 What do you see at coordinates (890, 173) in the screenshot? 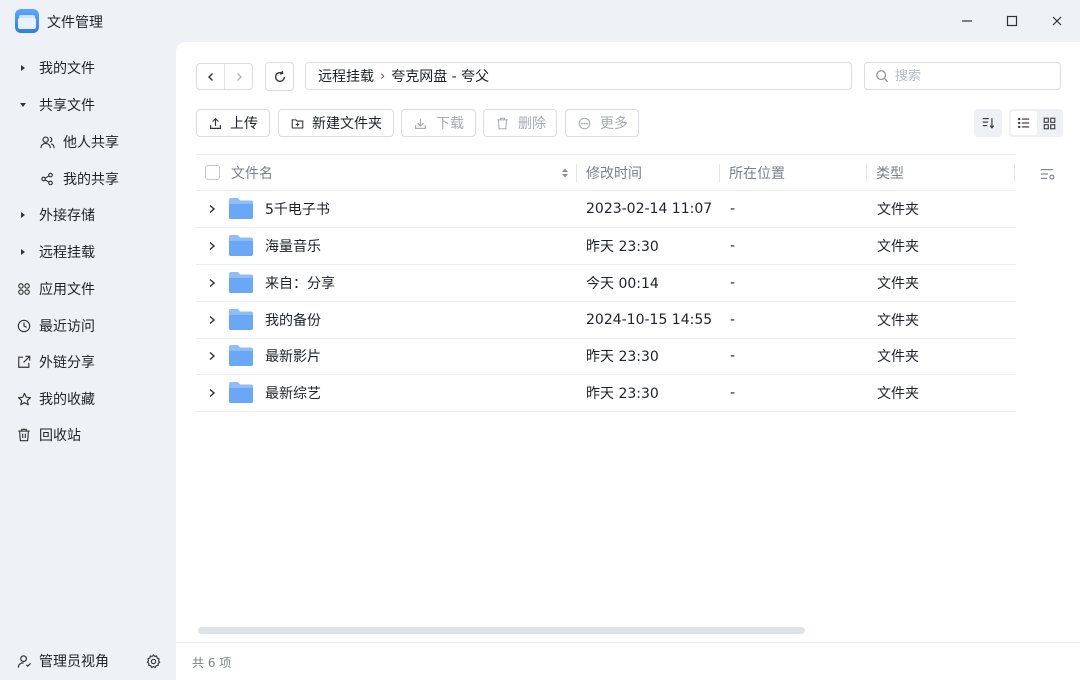
I see `column-header-type: 类型` at bounding box center [890, 173].